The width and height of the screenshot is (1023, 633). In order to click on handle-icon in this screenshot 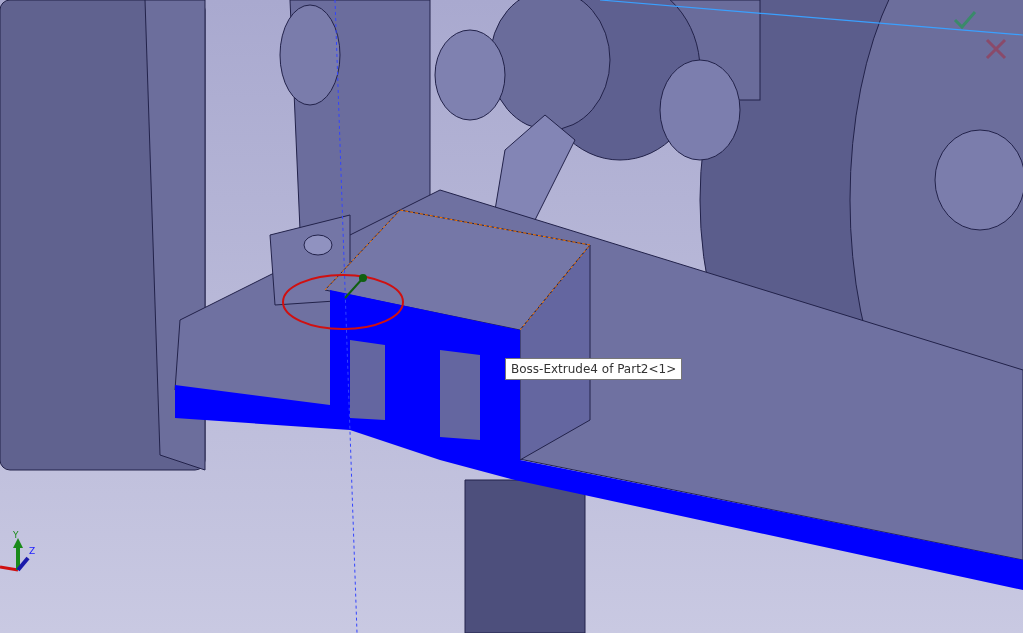, I will do `click(355, 286)`.